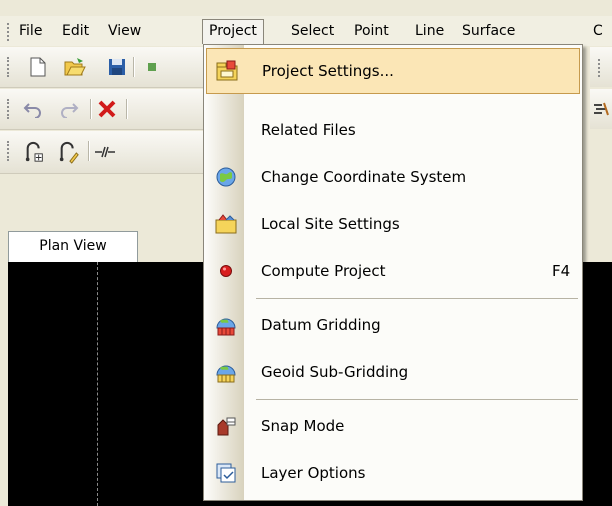 Image resolution: width=612 pixels, height=506 pixels. Describe the element at coordinates (393, 473) in the screenshot. I see `menu-item-layer-options: Layer Options` at that location.